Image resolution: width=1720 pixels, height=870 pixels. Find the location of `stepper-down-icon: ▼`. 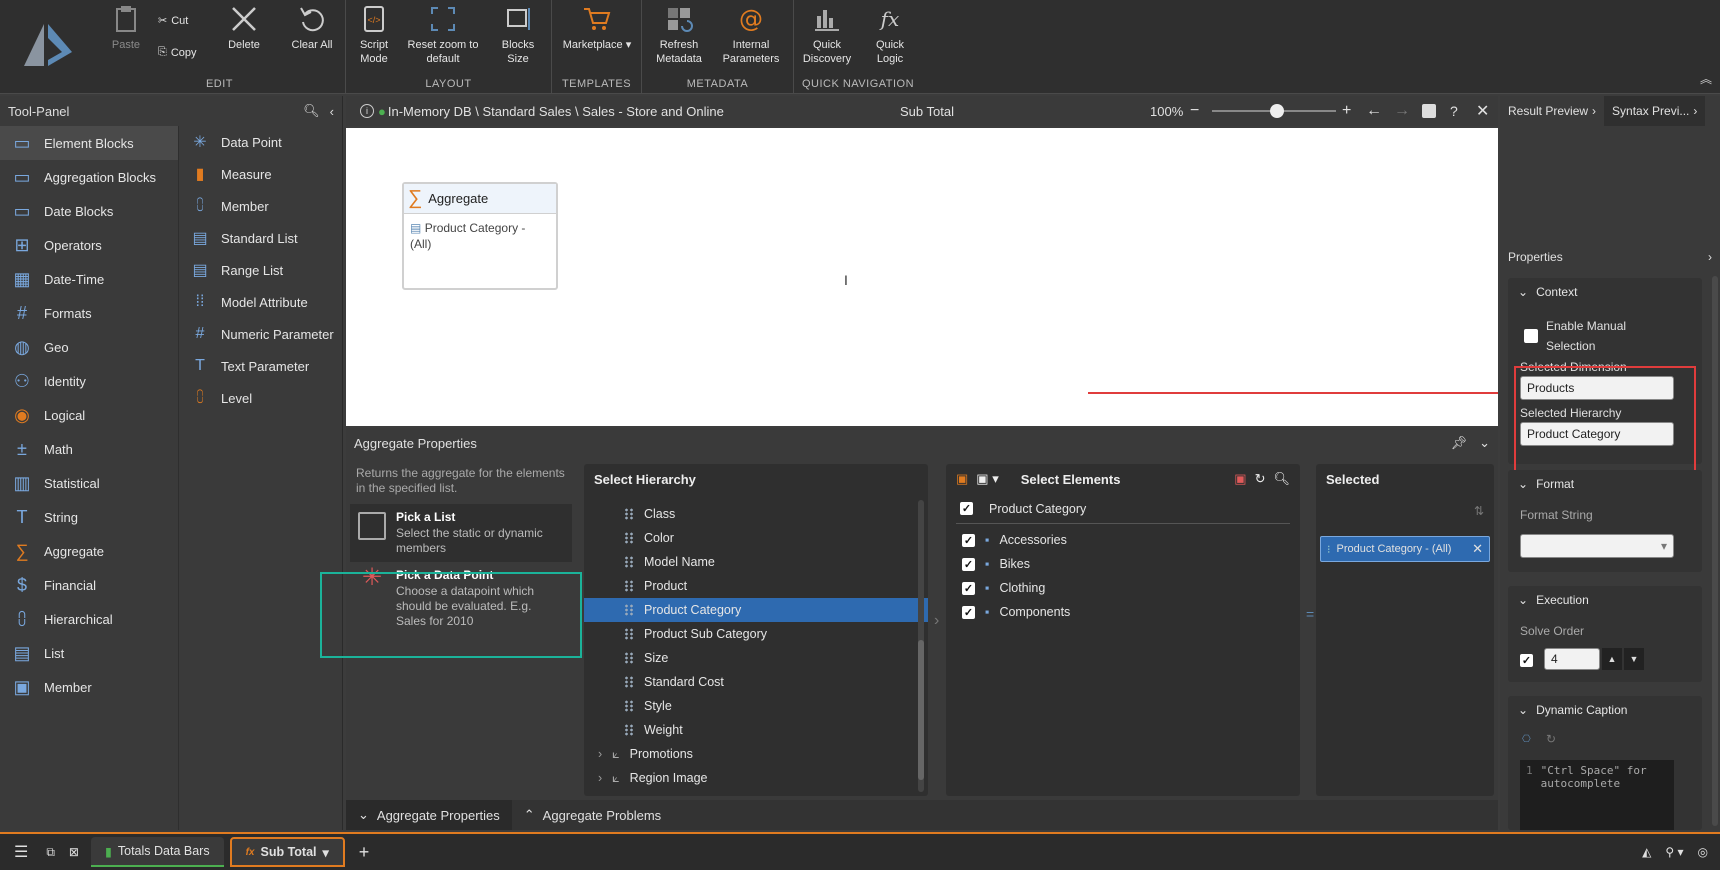

stepper-down-icon: ▼ is located at coordinates (1634, 659).